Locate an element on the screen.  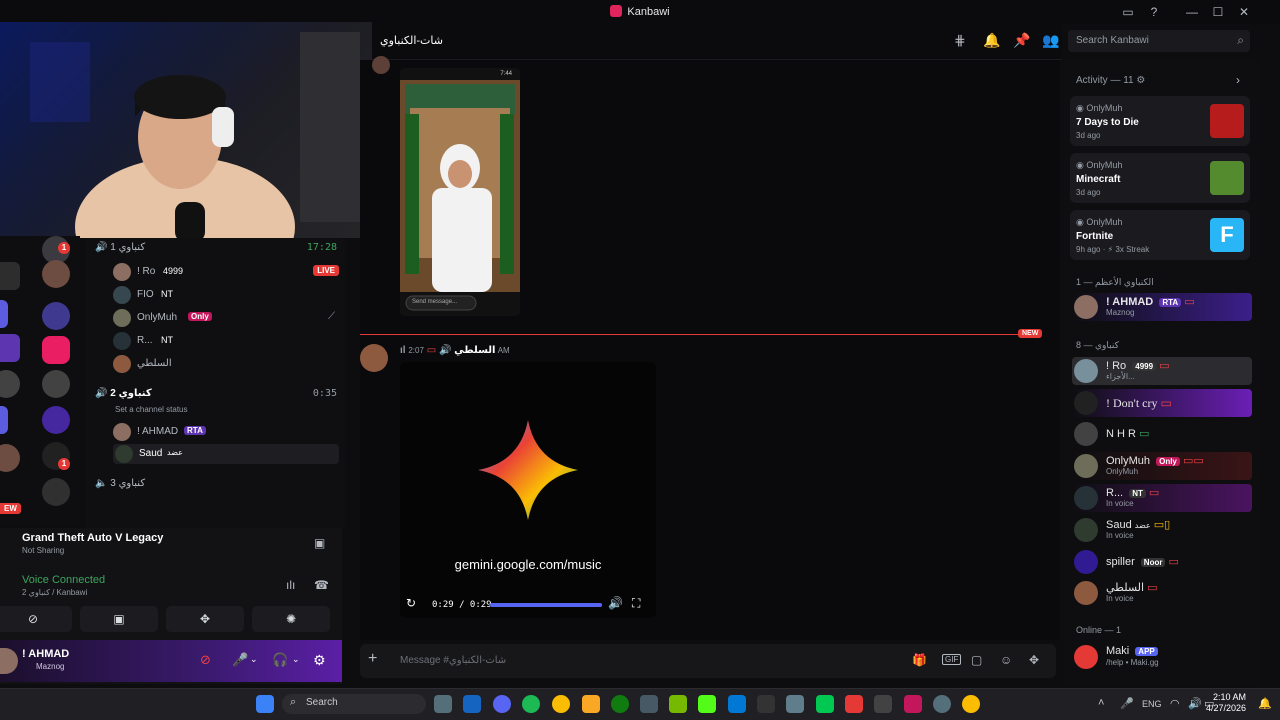
maximize-button: ☐ is located at coordinates (1218, 12).